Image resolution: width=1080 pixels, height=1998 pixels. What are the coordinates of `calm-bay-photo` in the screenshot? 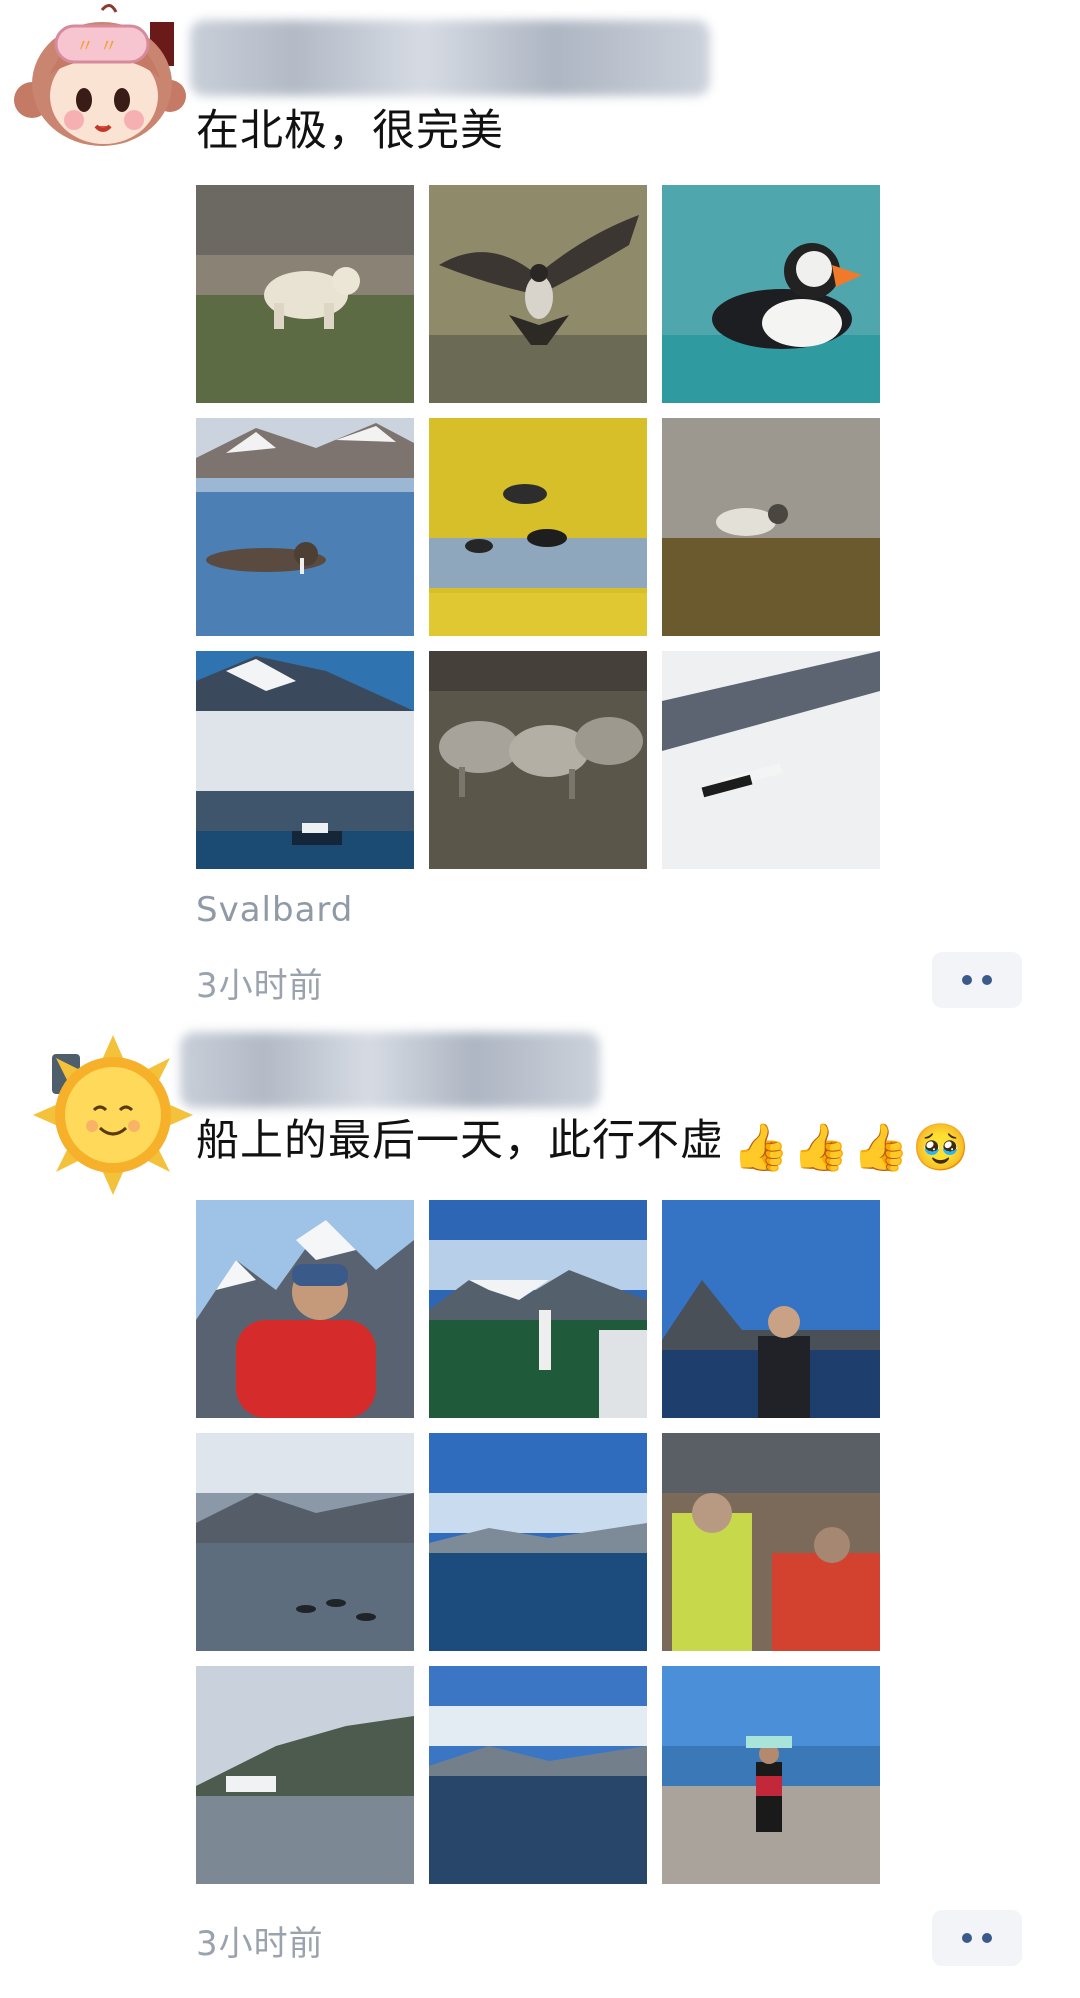 It's located at (538, 1775).